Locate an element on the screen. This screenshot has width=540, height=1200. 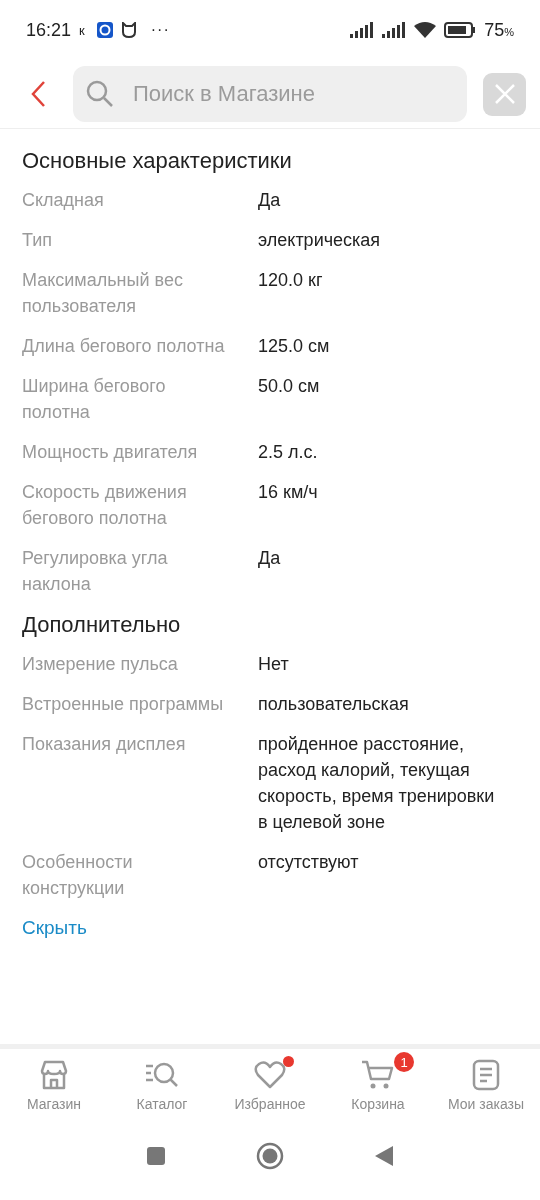
spec-label: Особенности конструкции is located at coordinates (78, 875).